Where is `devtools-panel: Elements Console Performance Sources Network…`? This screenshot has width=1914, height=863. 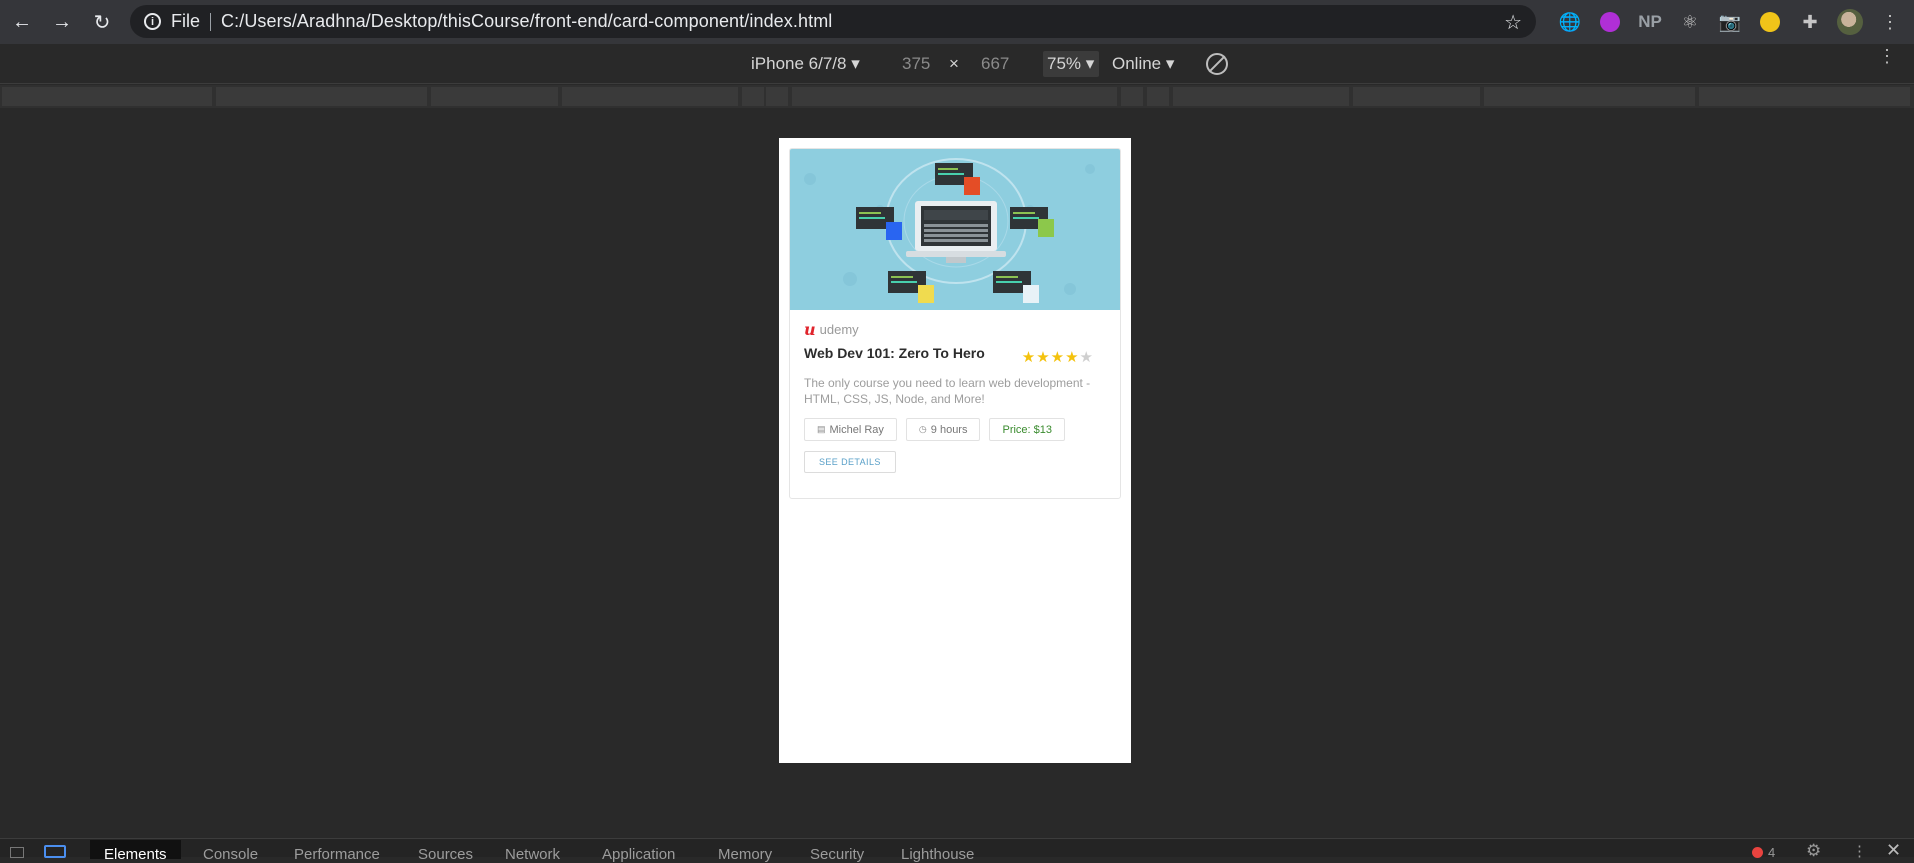 devtools-panel: Elements Console Performance Sources Network… is located at coordinates (957, 850).